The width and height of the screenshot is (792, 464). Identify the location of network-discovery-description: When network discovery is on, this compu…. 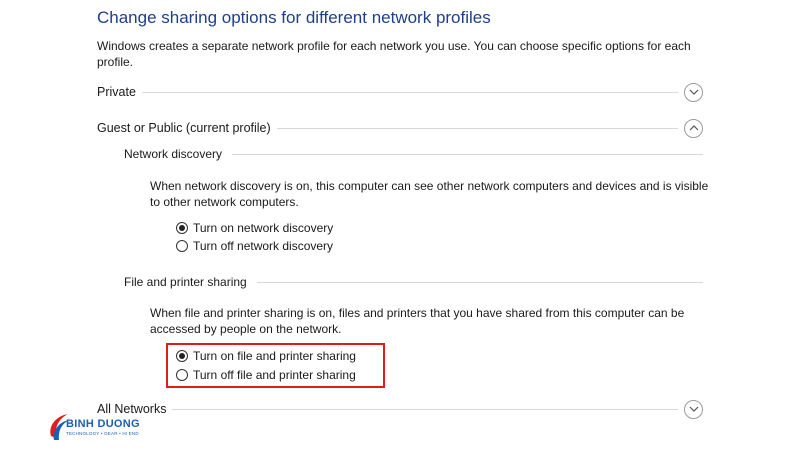
(429, 194).